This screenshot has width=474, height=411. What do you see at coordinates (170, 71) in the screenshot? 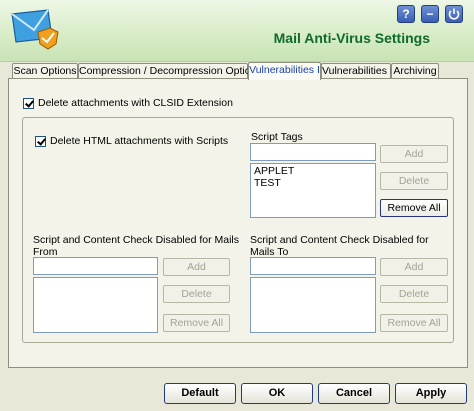
I see `tab-compression: Compression / Decompression Options` at bounding box center [170, 71].